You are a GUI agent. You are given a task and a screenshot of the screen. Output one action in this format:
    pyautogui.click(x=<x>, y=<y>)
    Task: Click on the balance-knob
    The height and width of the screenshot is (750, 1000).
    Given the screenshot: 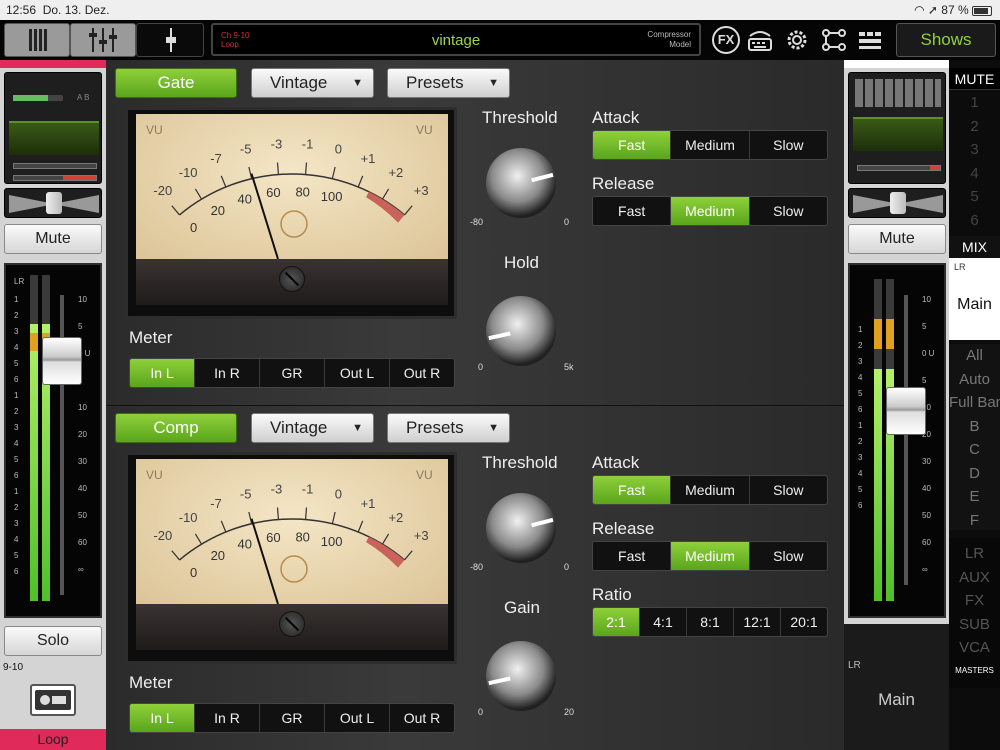 What is the action you would take?
    pyautogui.click(x=898, y=203)
    